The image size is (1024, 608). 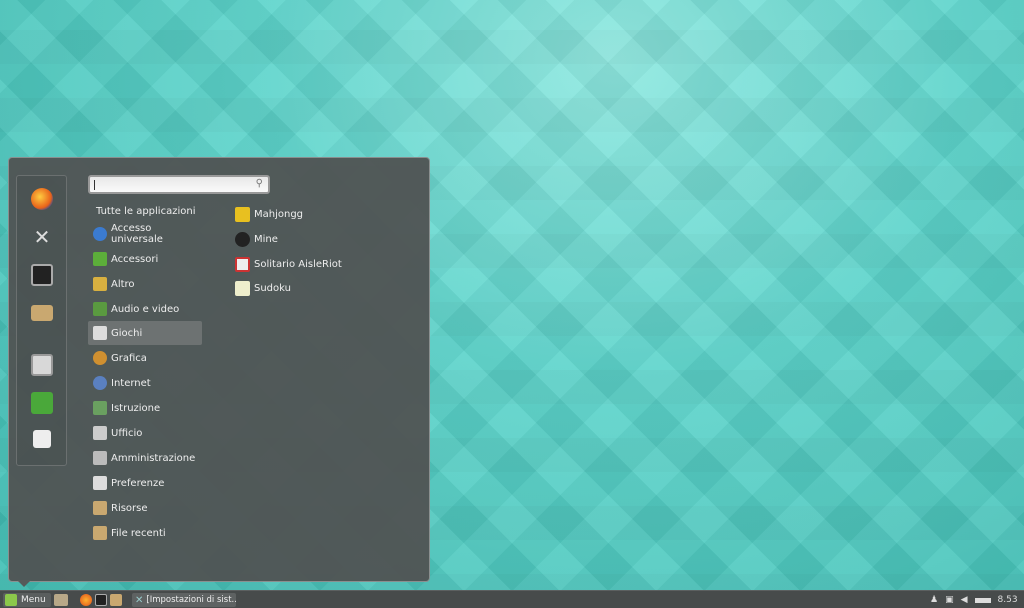 I want to click on category-file-recenti: File recenti, so click(x=145, y=533).